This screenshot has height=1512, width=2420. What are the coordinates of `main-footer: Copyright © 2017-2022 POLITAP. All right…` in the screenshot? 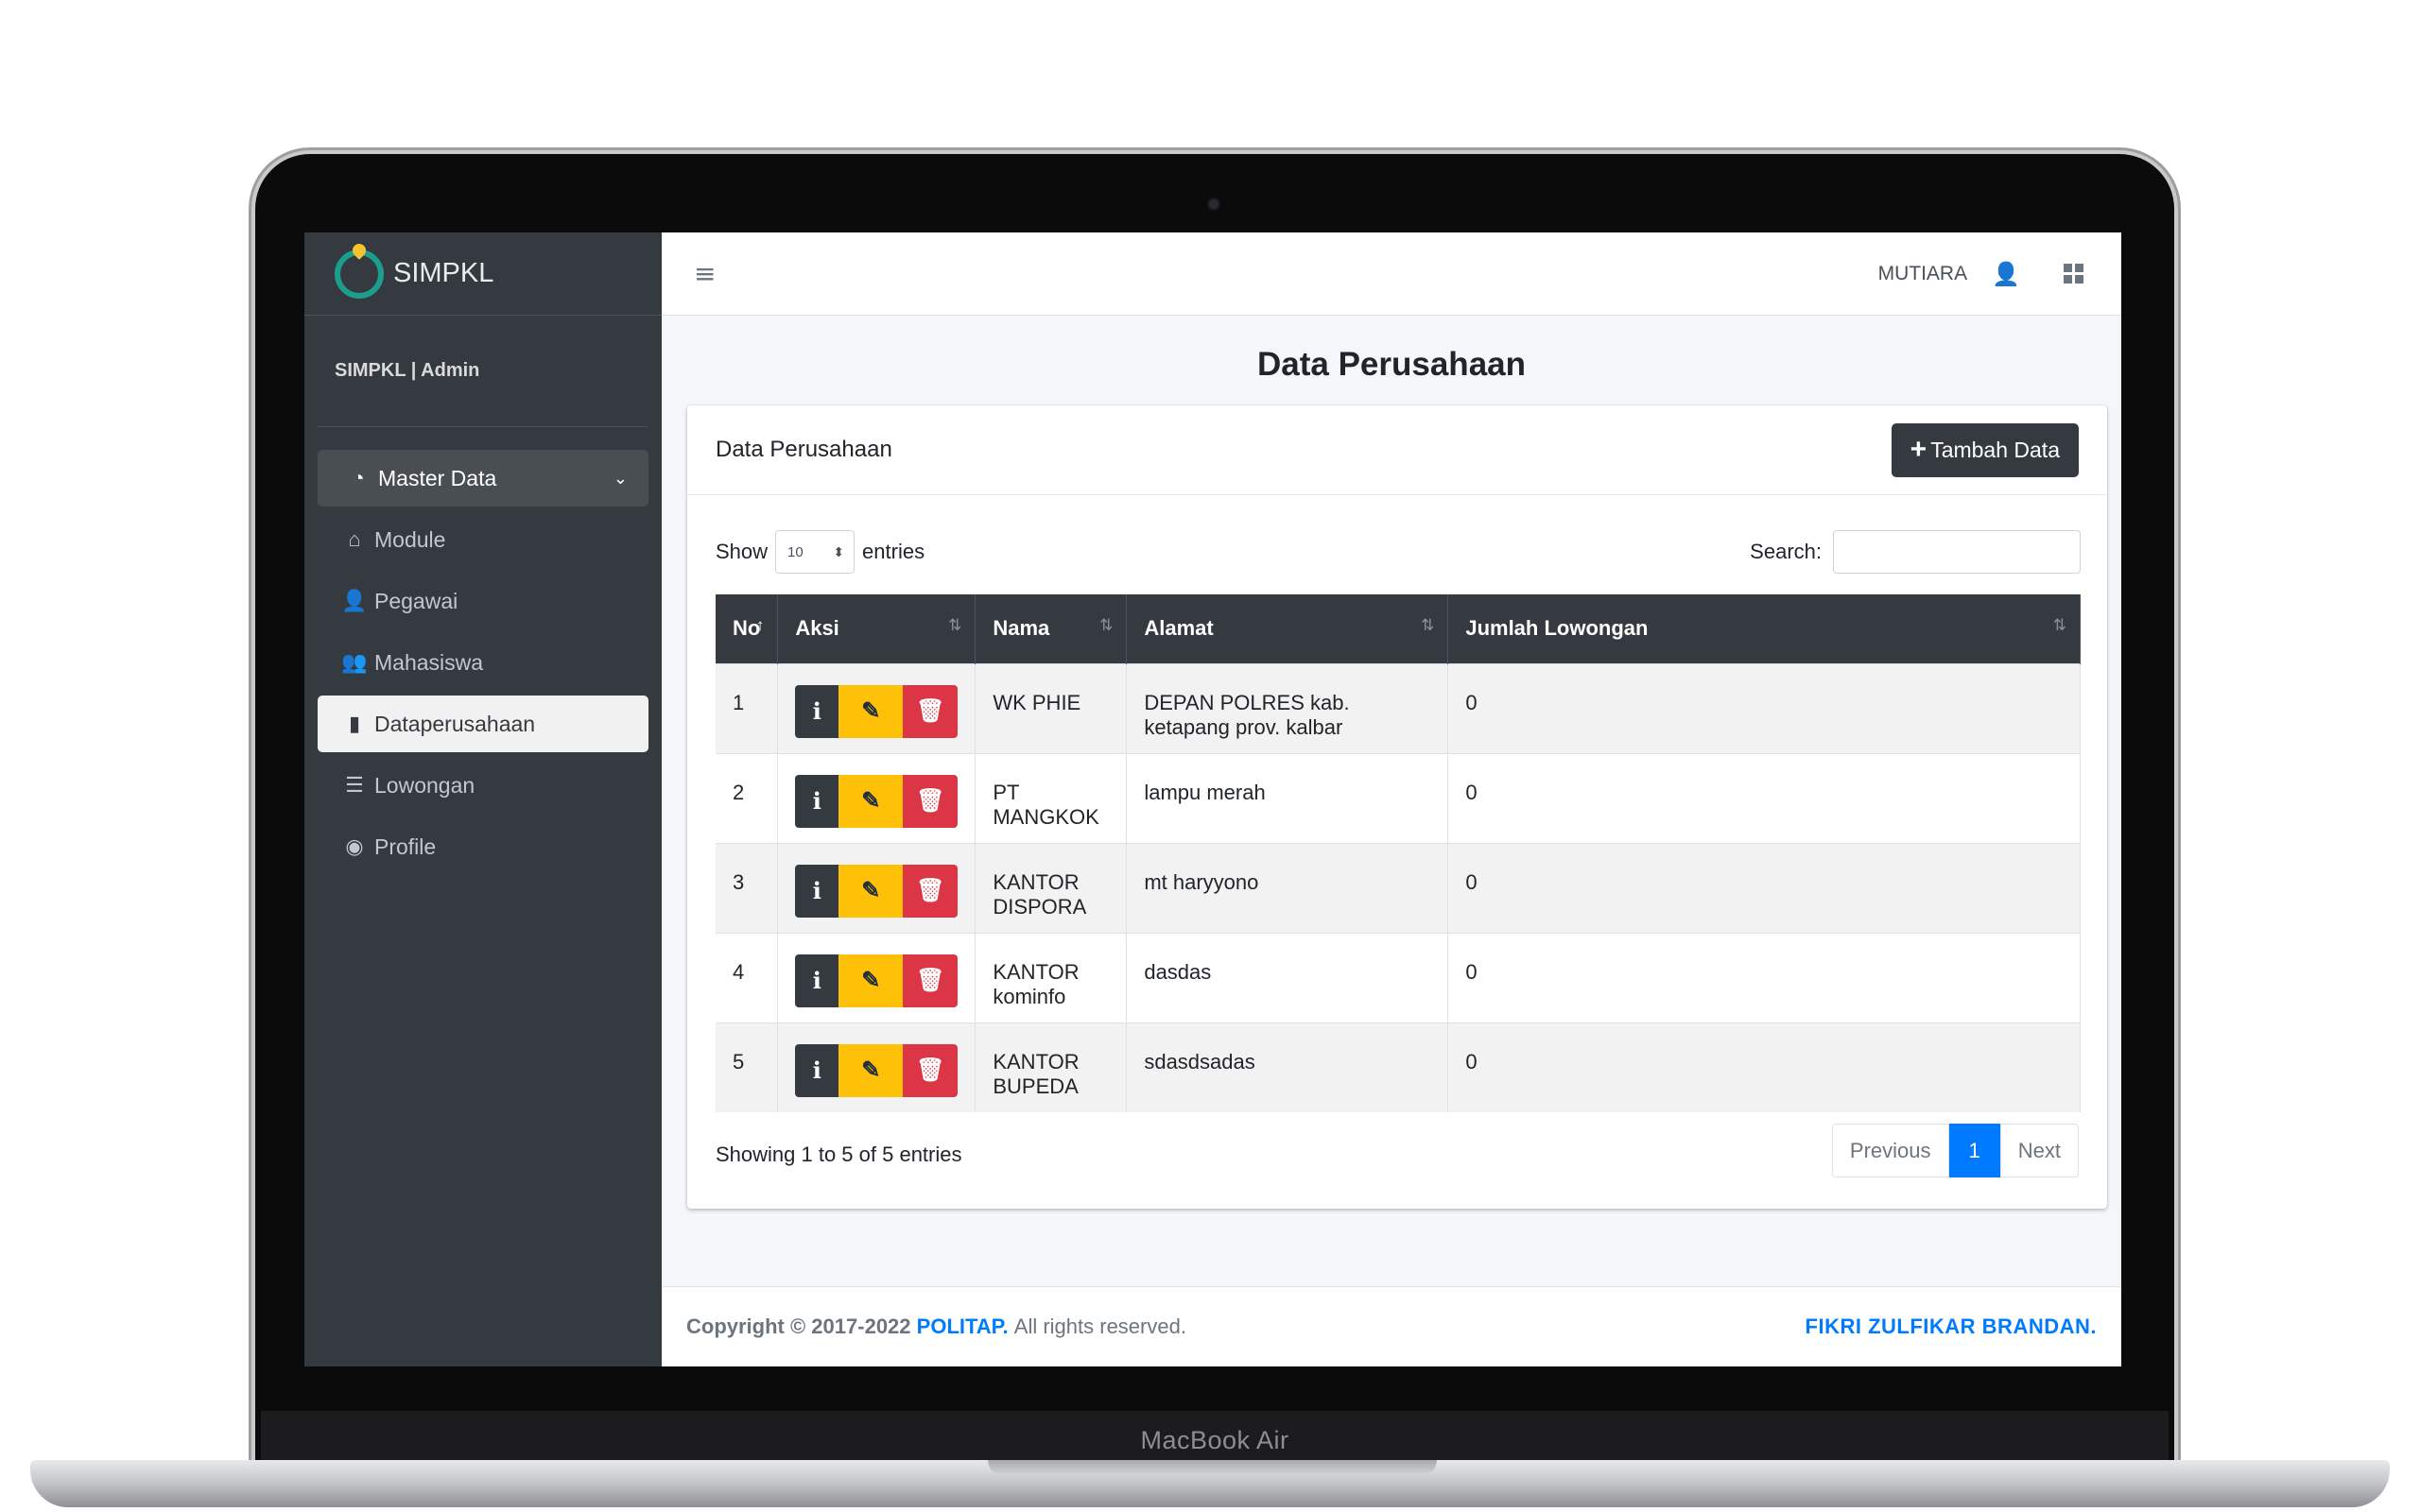 It's located at (1391, 1326).